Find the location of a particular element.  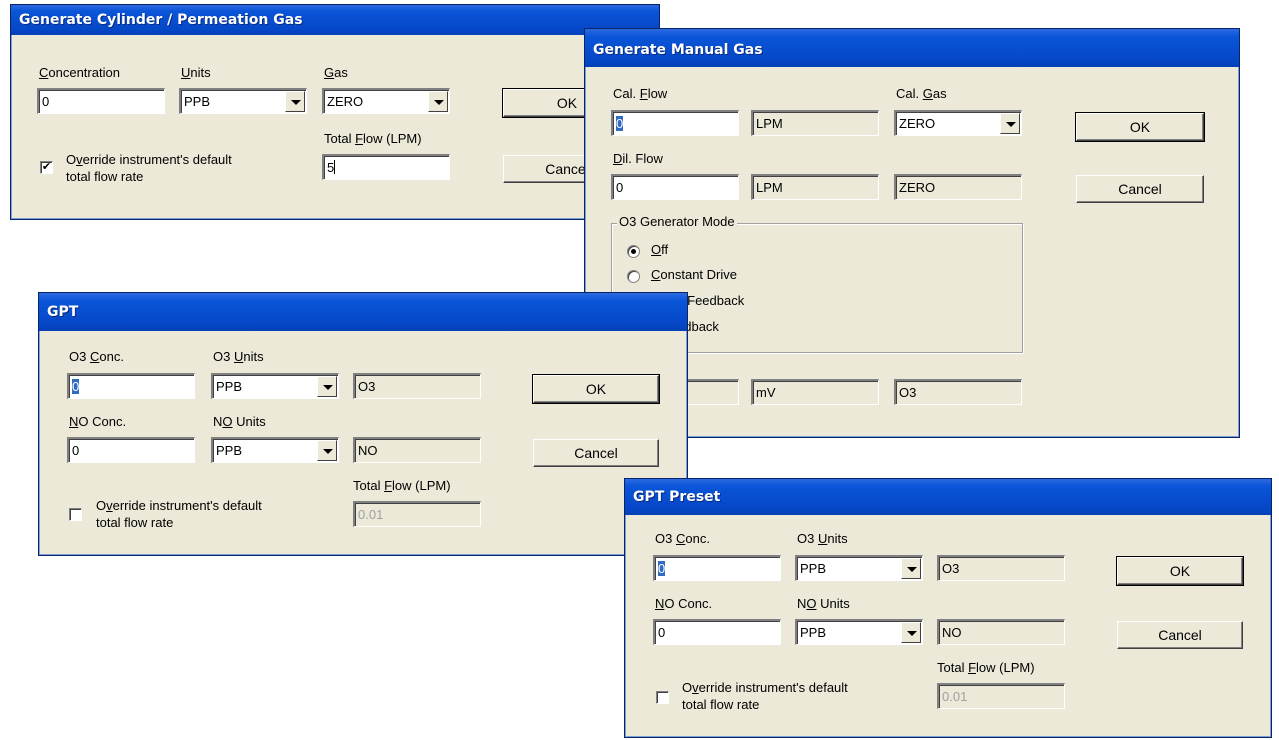

cal-flow-label: Cal. Flow is located at coordinates (640, 93).